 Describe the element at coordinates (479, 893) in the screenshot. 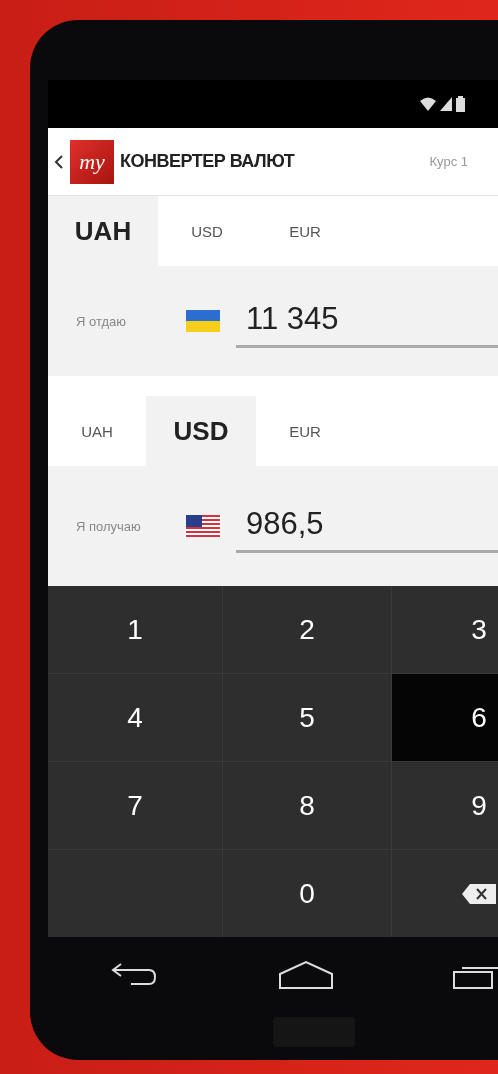

I see `backspace-icon` at that location.